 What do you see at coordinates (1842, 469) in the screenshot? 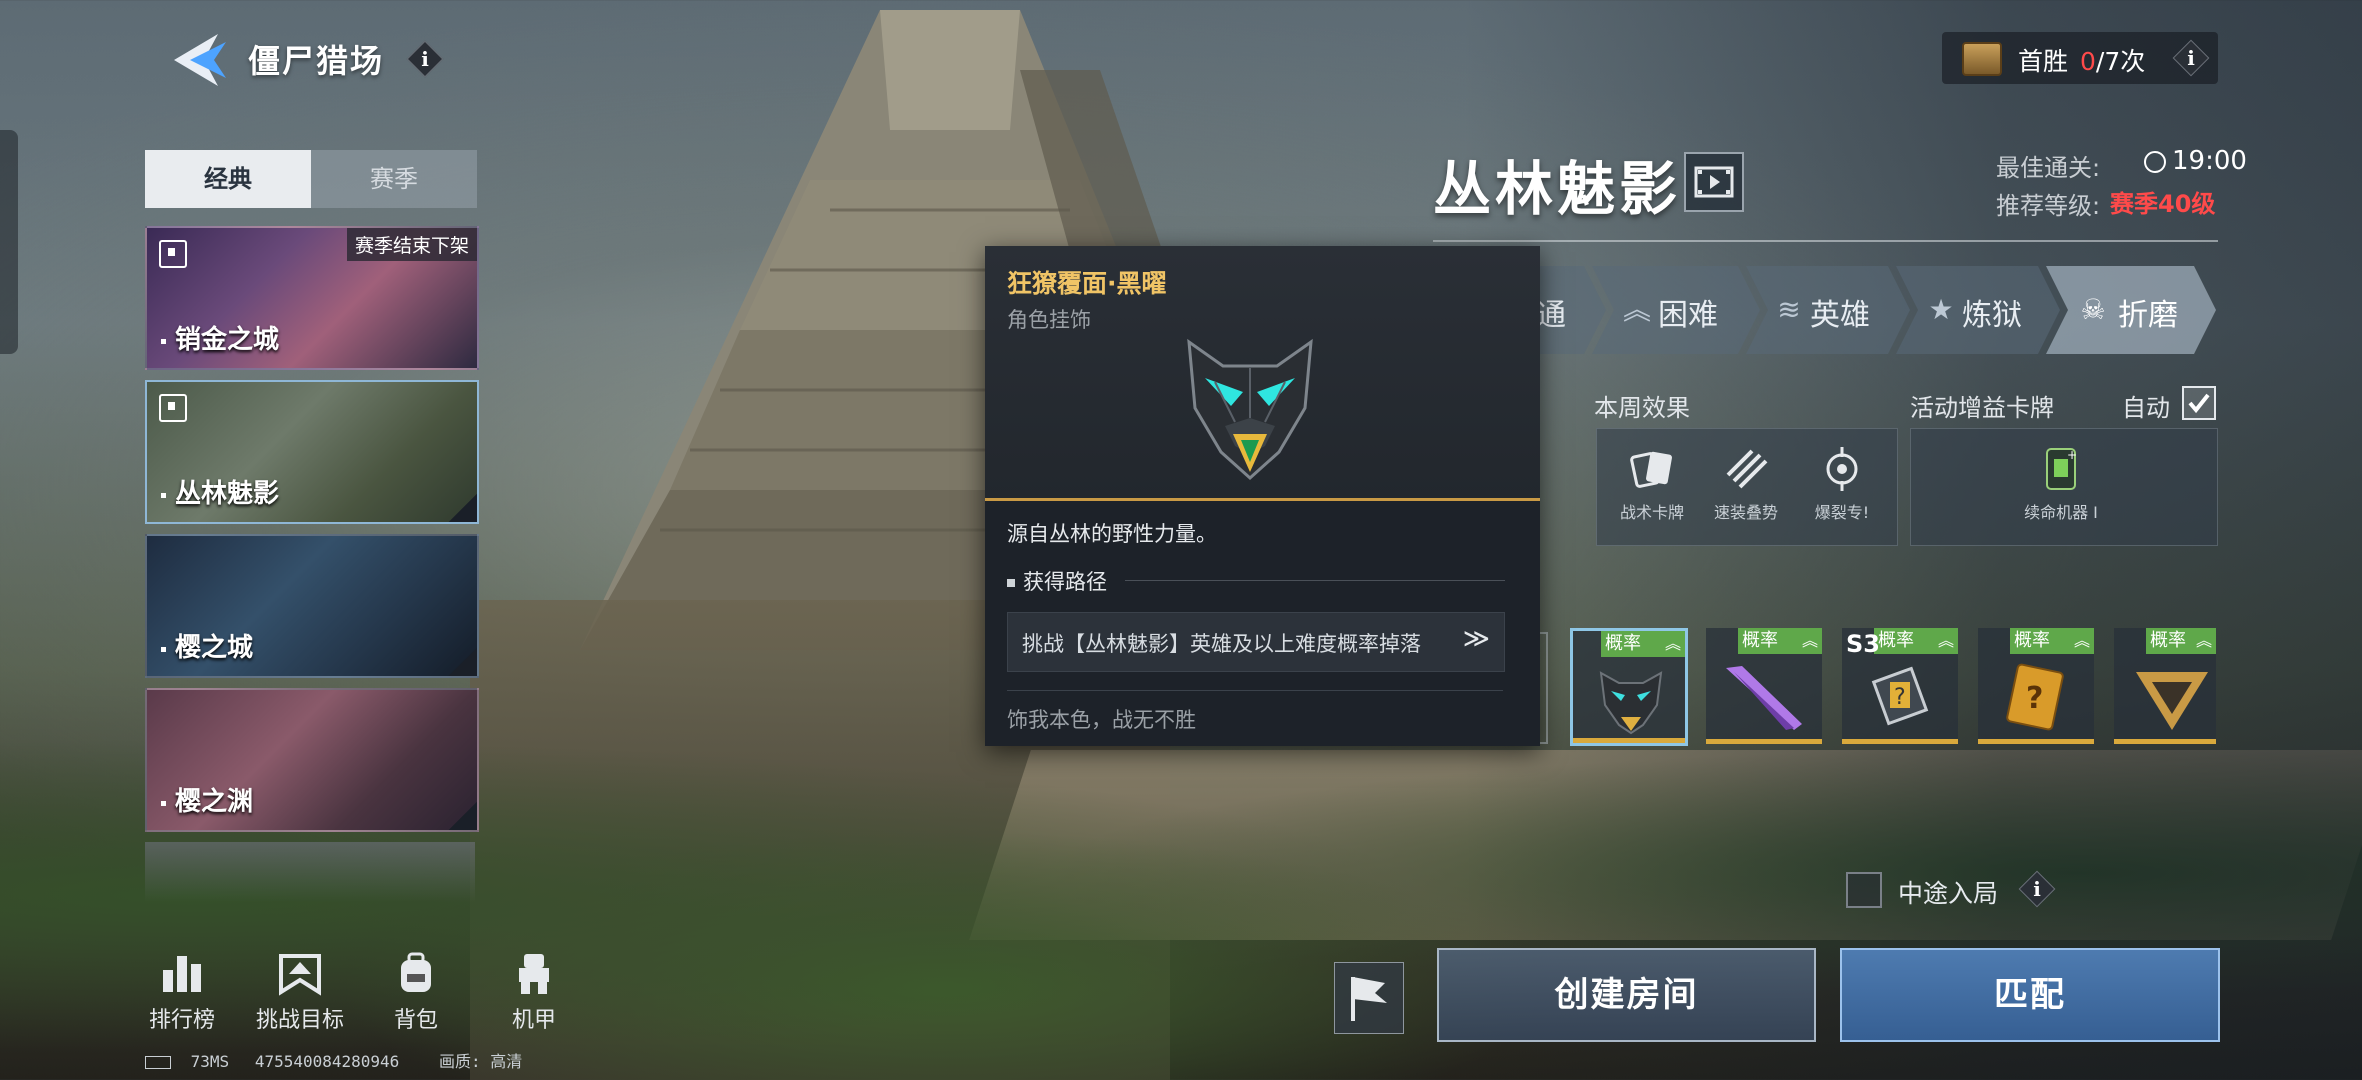
I see `burst-icon` at bounding box center [1842, 469].